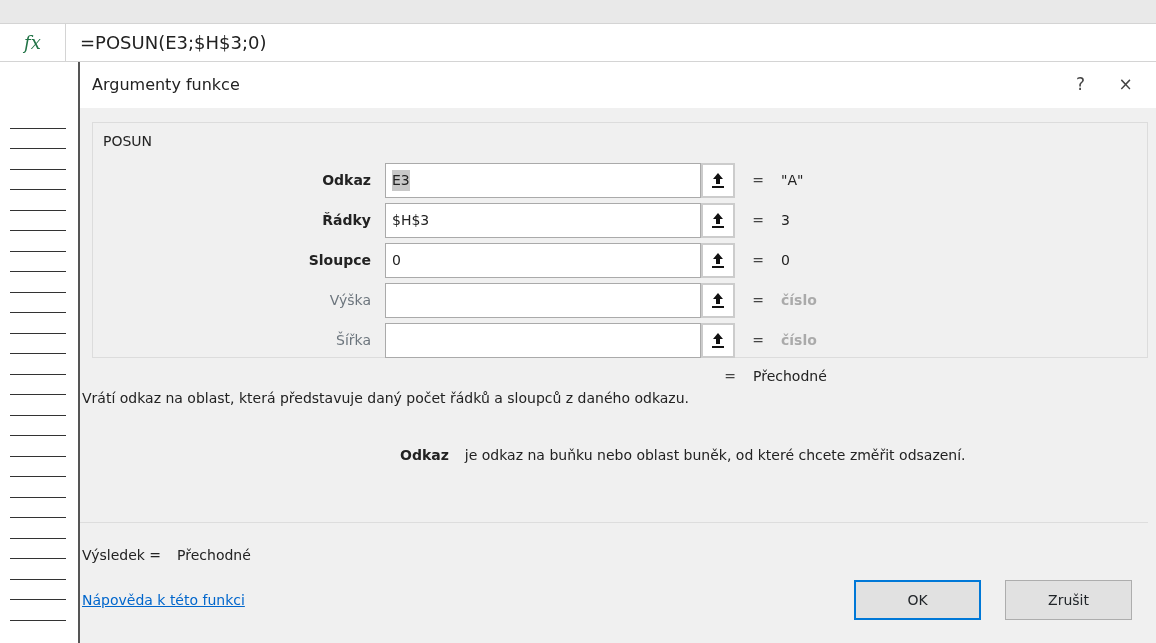  I want to click on result-label: Výsledek =, so click(122, 555).